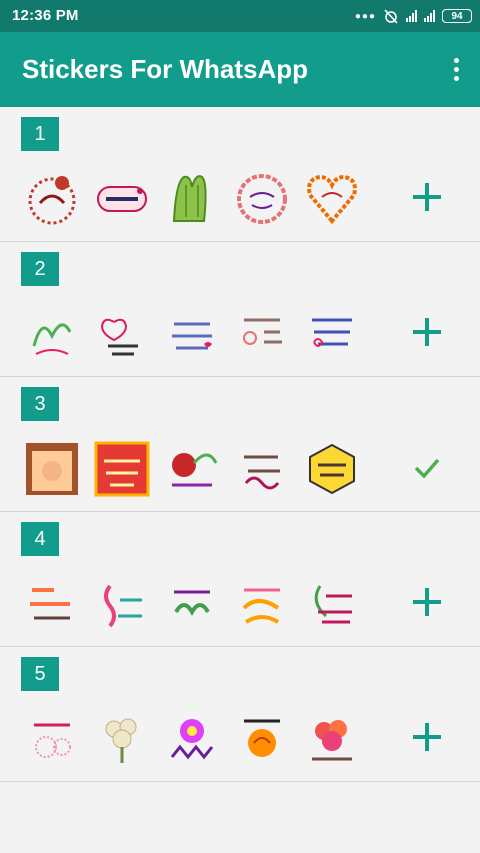 The width and height of the screenshot is (480, 853). I want to click on status-bar: 12:36 PM ●●● 94, so click(240, 16).